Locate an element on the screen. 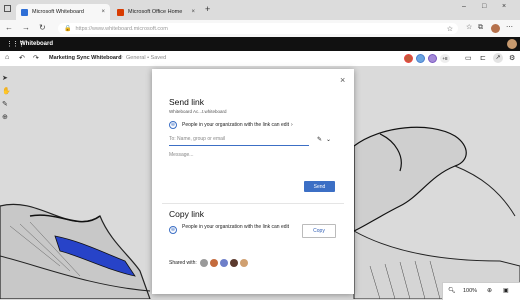  chevron-right-icon: › is located at coordinates (292, 125).